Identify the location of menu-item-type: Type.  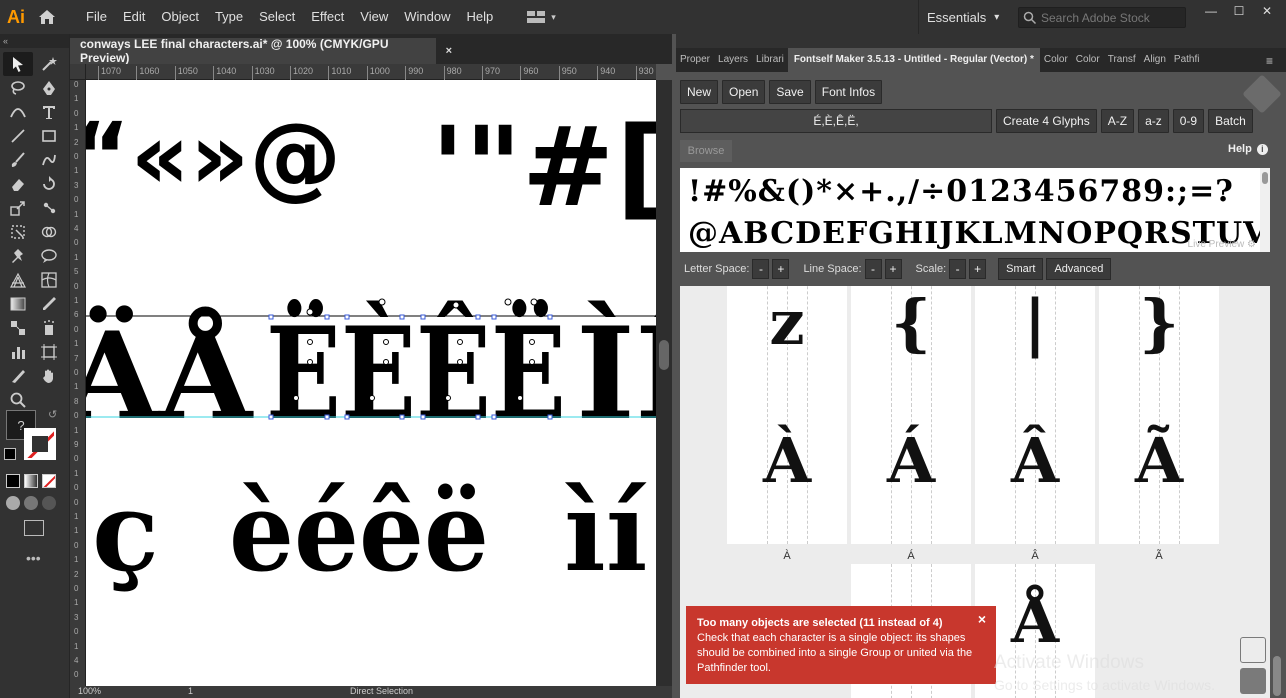
(229, 17).